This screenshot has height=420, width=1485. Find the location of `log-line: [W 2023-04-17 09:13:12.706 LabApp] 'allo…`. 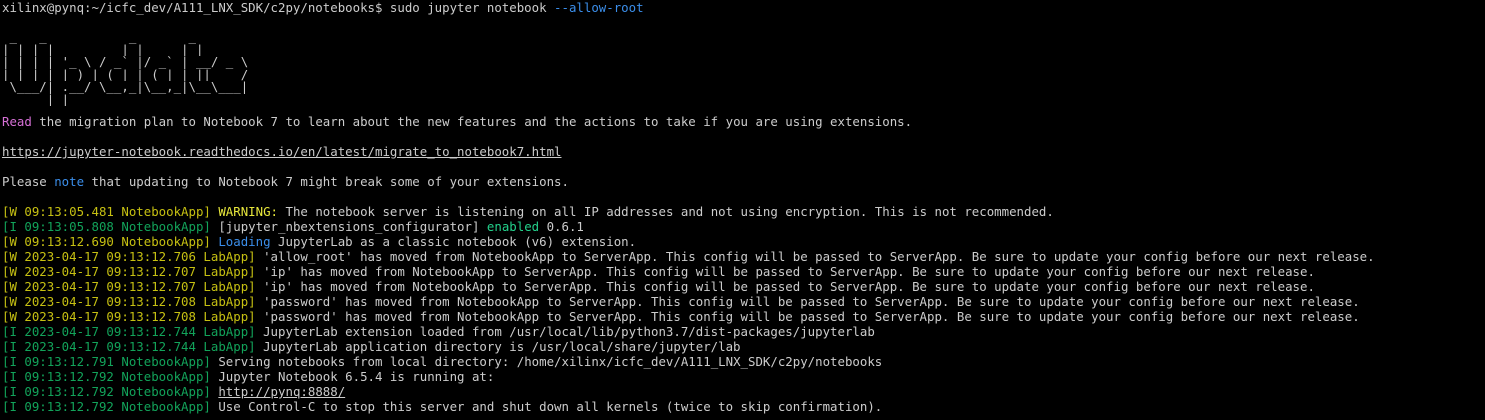

log-line: [W 2023-04-17 09:13:12.706 LabApp] 'allo… is located at coordinates (743, 256).